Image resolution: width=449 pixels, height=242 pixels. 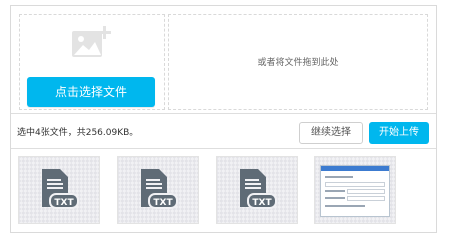 I want to click on start-upload-button: 开始上传, so click(x=399, y=133).